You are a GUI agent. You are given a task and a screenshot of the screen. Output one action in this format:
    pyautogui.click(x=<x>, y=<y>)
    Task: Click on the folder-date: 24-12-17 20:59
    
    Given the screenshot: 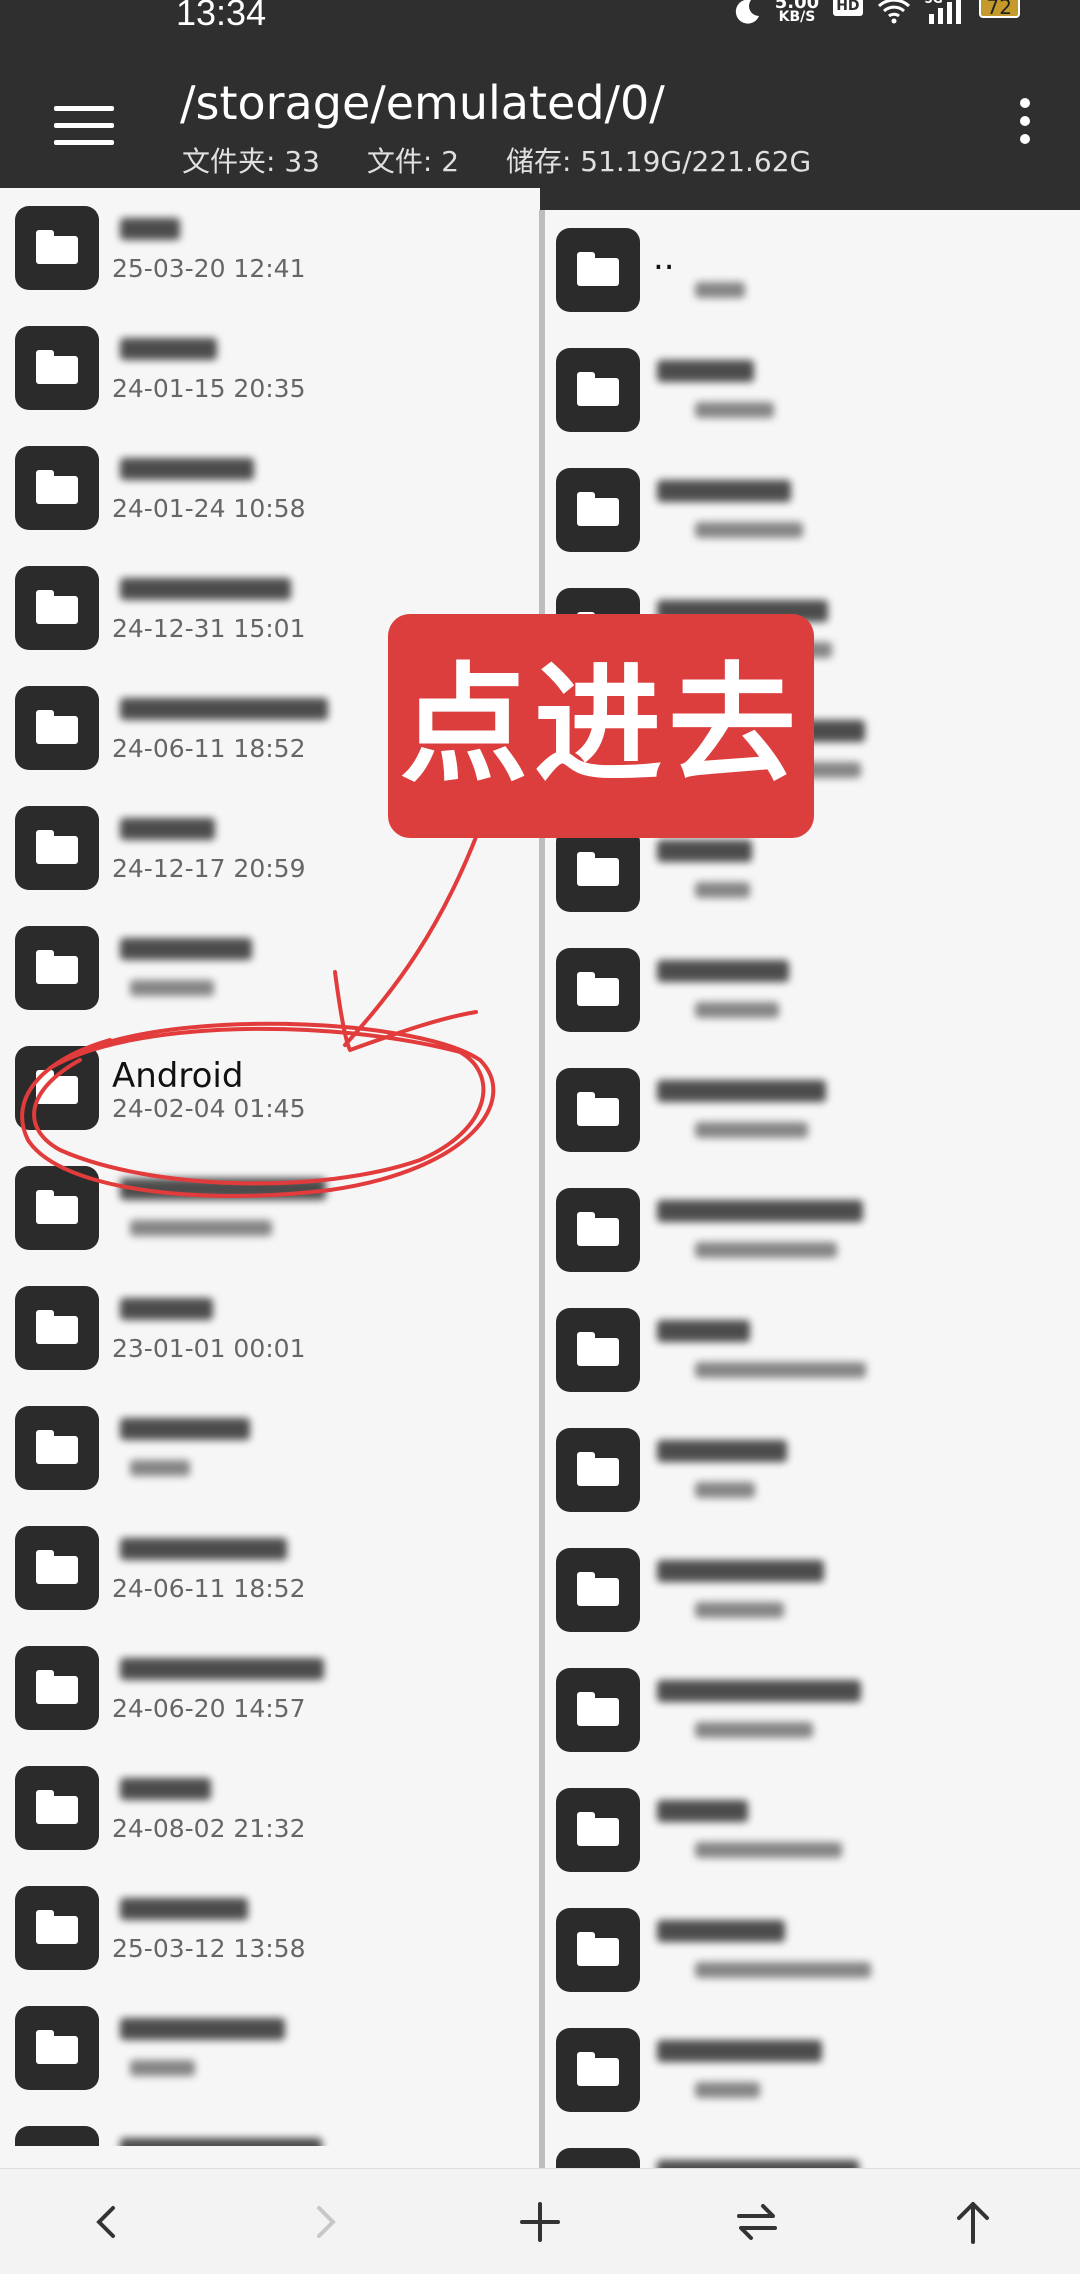 What is the action you would take?
    pyautogui.click(x=209, y=868)
    